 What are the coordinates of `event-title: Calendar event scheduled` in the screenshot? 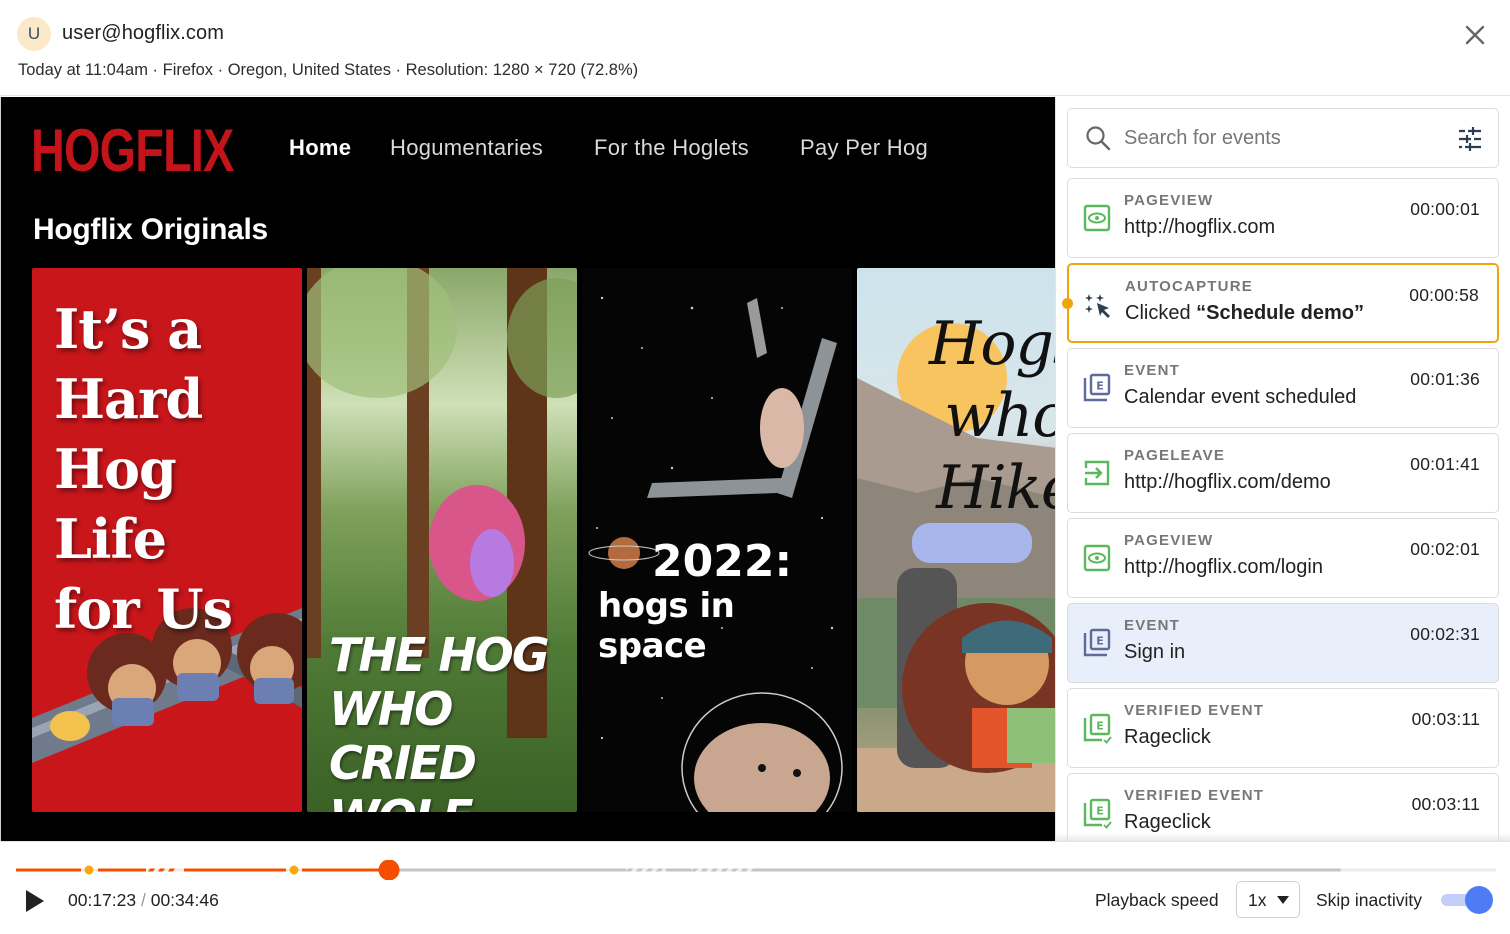 It's located at (1240, 397).